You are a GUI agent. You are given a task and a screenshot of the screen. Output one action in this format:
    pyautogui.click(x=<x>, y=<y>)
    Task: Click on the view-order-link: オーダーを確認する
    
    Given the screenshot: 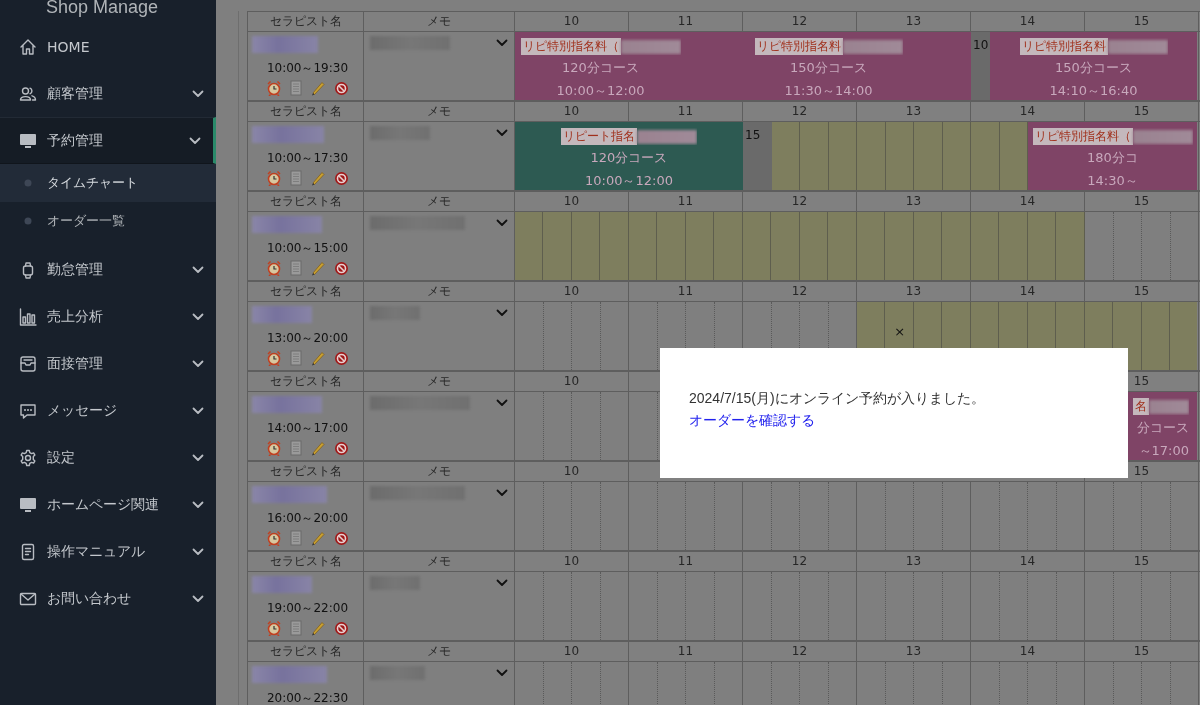 What is the action you would take?
    pyautogui.click(x=752, y=421)
    